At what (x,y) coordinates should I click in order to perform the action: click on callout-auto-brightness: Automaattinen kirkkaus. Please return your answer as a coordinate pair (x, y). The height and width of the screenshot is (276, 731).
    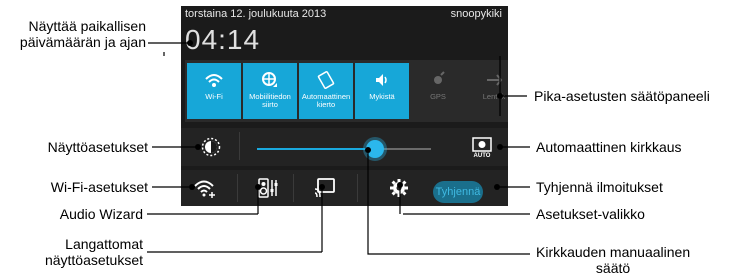
    Looking at the image, I should click on (609, 147).